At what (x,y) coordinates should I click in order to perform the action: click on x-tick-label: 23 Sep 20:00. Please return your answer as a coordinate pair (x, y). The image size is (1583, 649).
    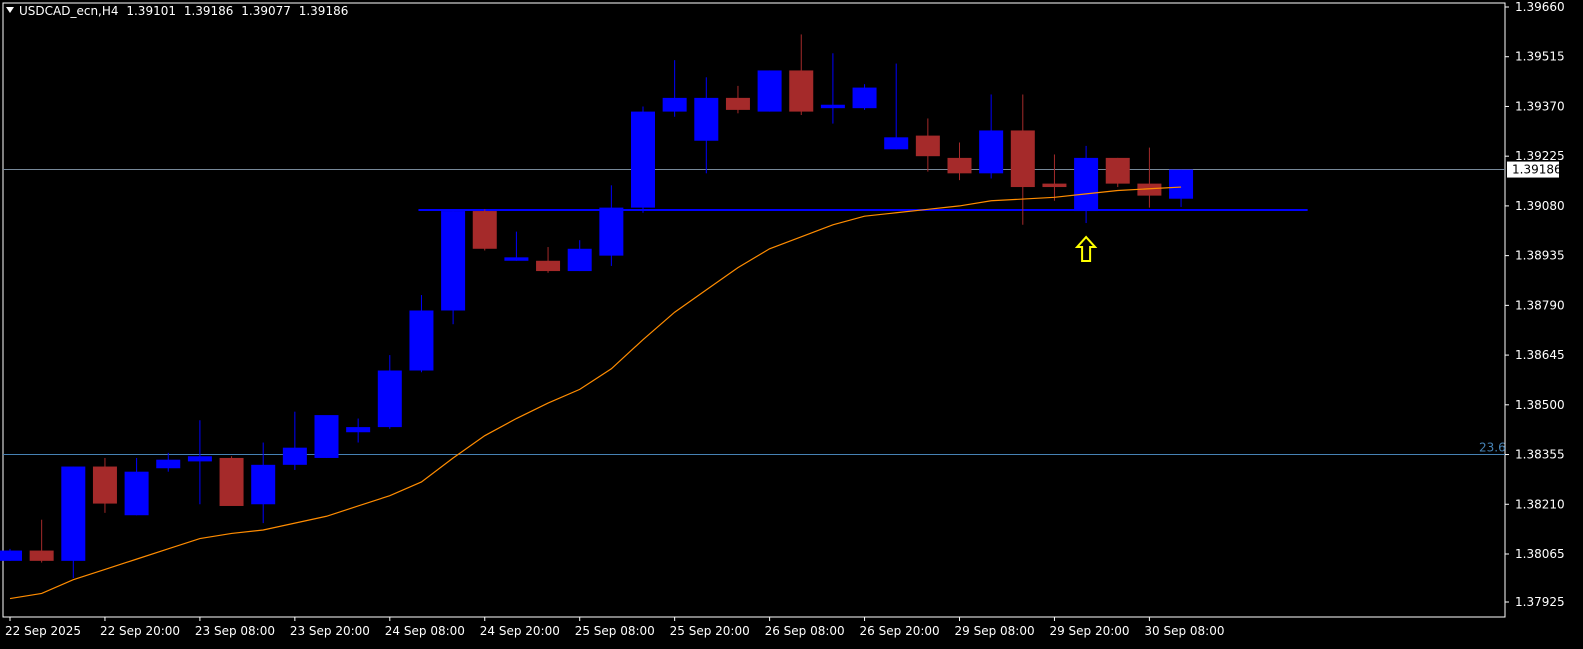
    Looking at the image, I should click on (330, 631).